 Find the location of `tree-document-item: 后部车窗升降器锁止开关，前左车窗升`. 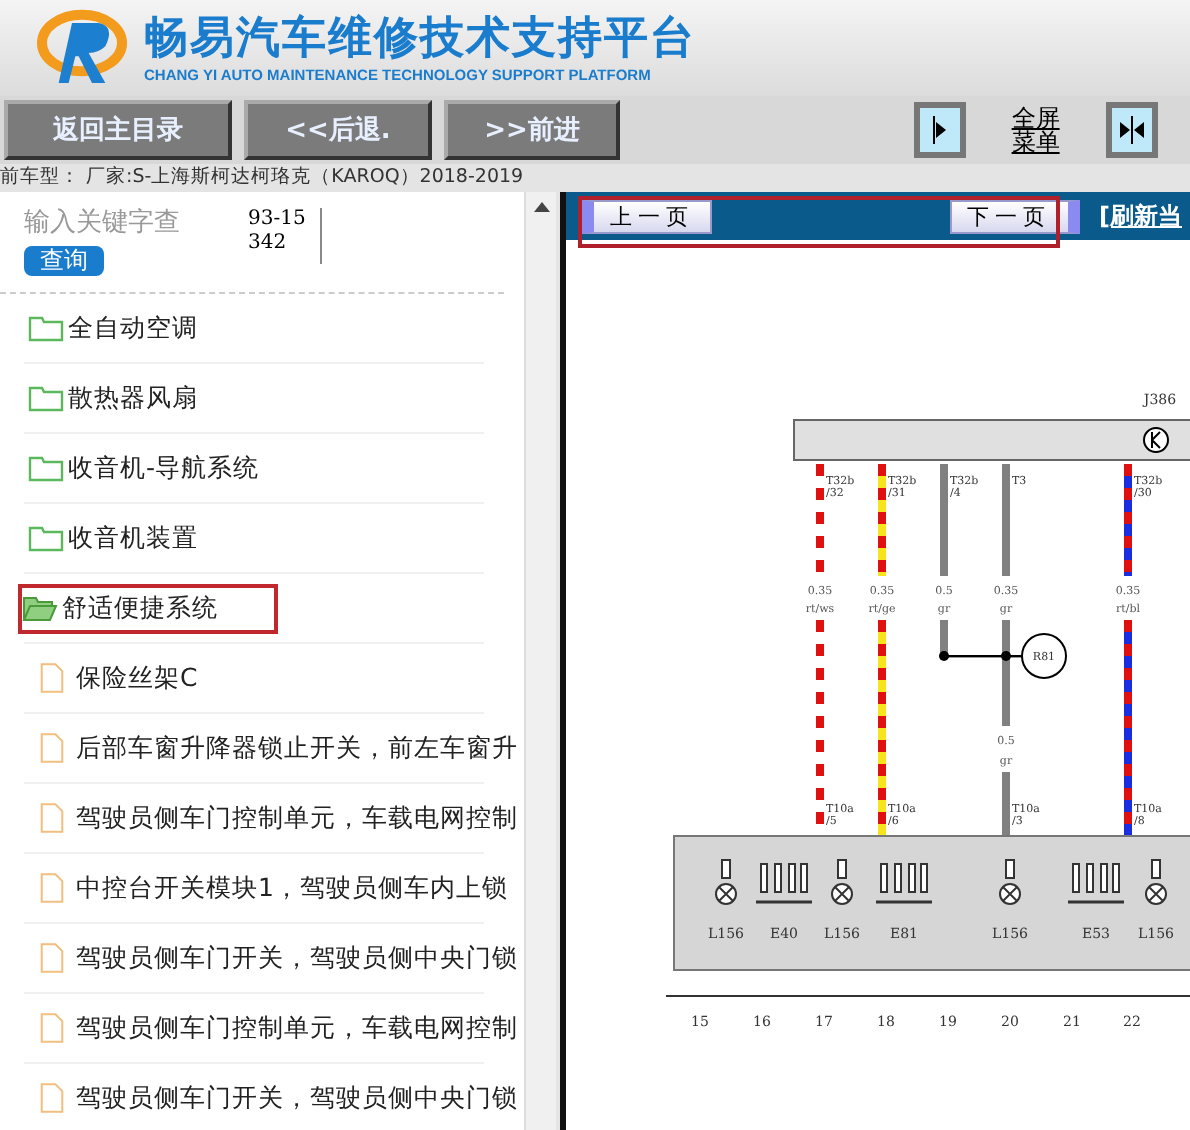

tree-document-item: 后部车窗升降器锁止开关，前左车窗升 is located at coordinates (279, 748).